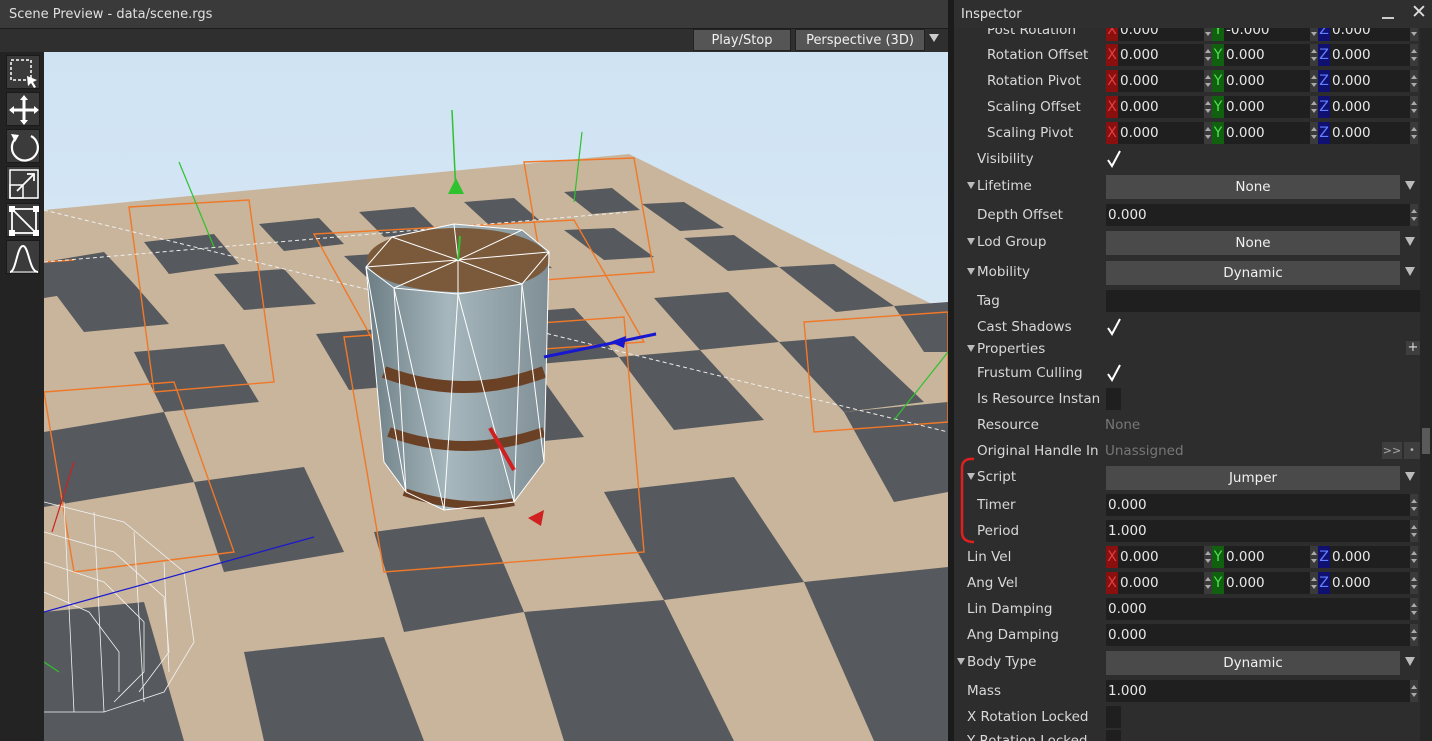  I want to click on scaling-pivot-y-field: 0.000, so click(1267, 133).